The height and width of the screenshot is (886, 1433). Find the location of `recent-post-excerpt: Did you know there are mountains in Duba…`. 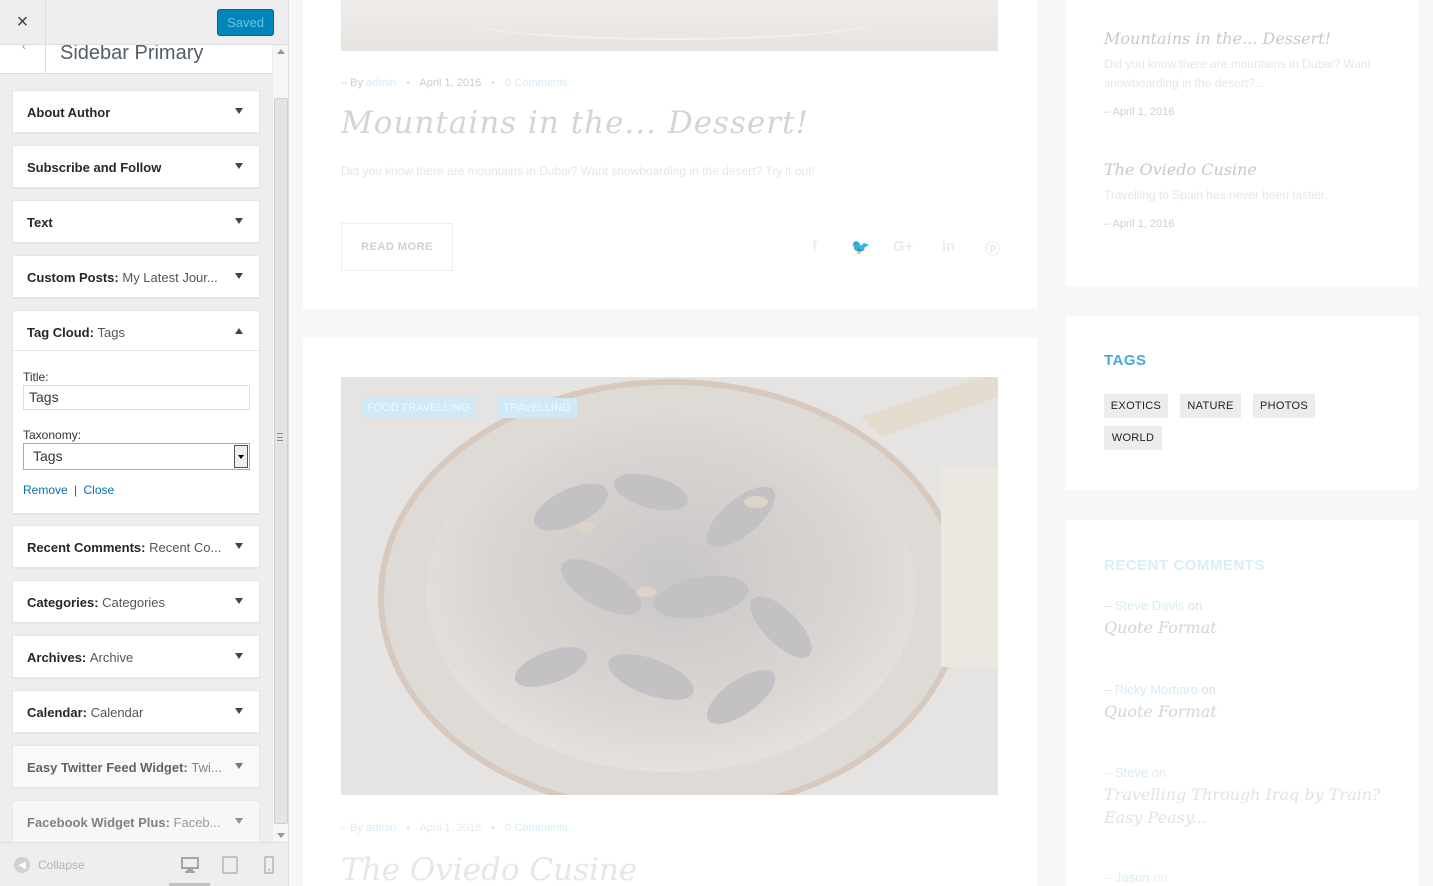

recent-post-excerpt: Did you know there are mountains in Duba… is located at coordinates (1238, 73).